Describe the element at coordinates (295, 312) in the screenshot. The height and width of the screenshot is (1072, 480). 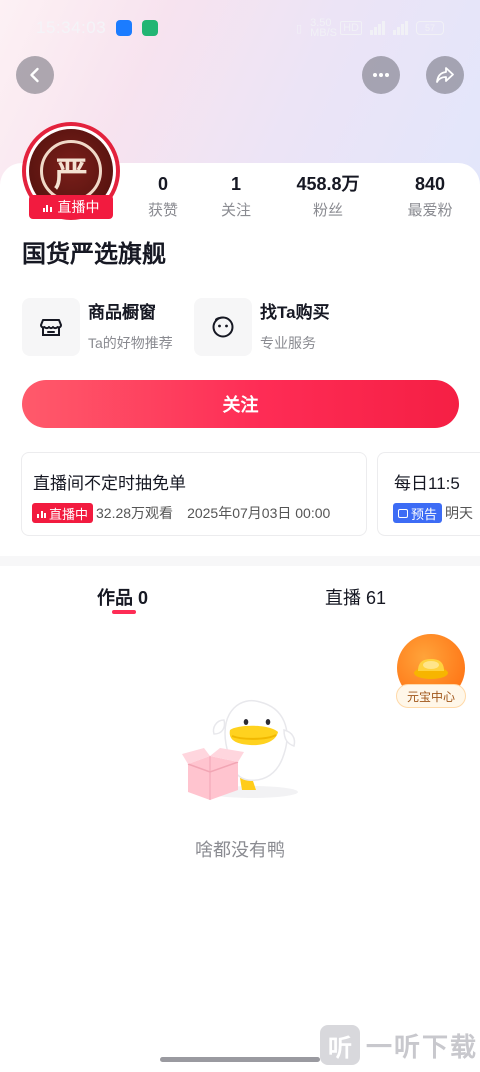
I see `buy-from-ta-title: 找Ta购买` at that location.